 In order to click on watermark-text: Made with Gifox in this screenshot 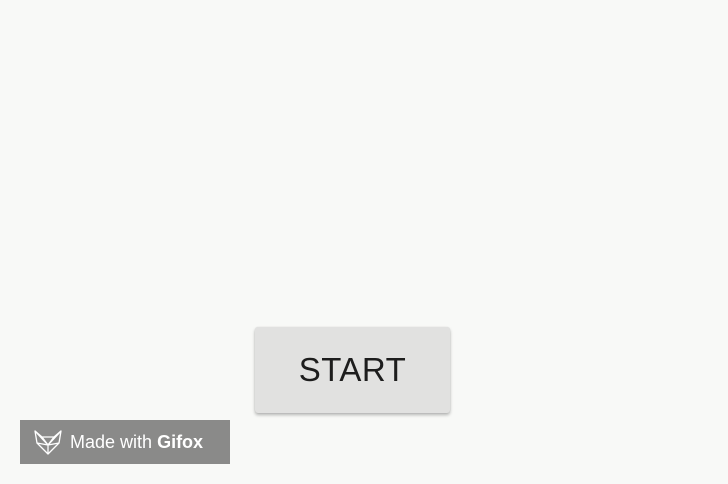, I will do `click(136, 442)`.